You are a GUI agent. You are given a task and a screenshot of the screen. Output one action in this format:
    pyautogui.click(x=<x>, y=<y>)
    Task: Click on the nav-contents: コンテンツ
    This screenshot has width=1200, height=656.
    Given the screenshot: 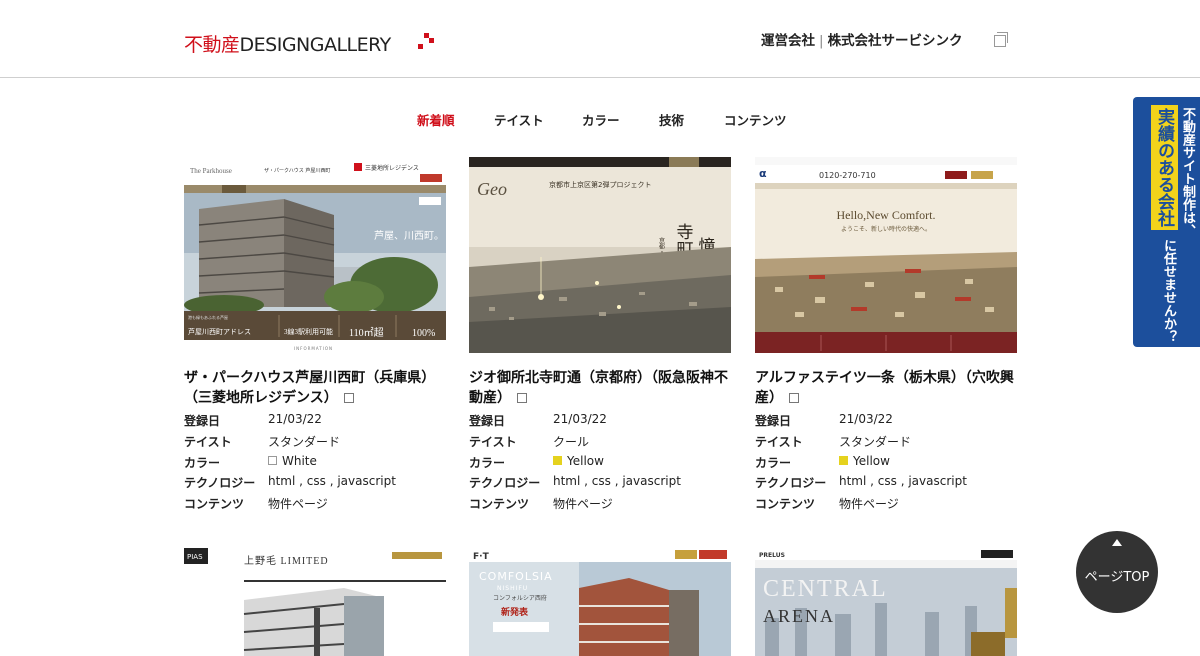 What is the action you would take?
    pyautogui.click(x=755, y=119)
    